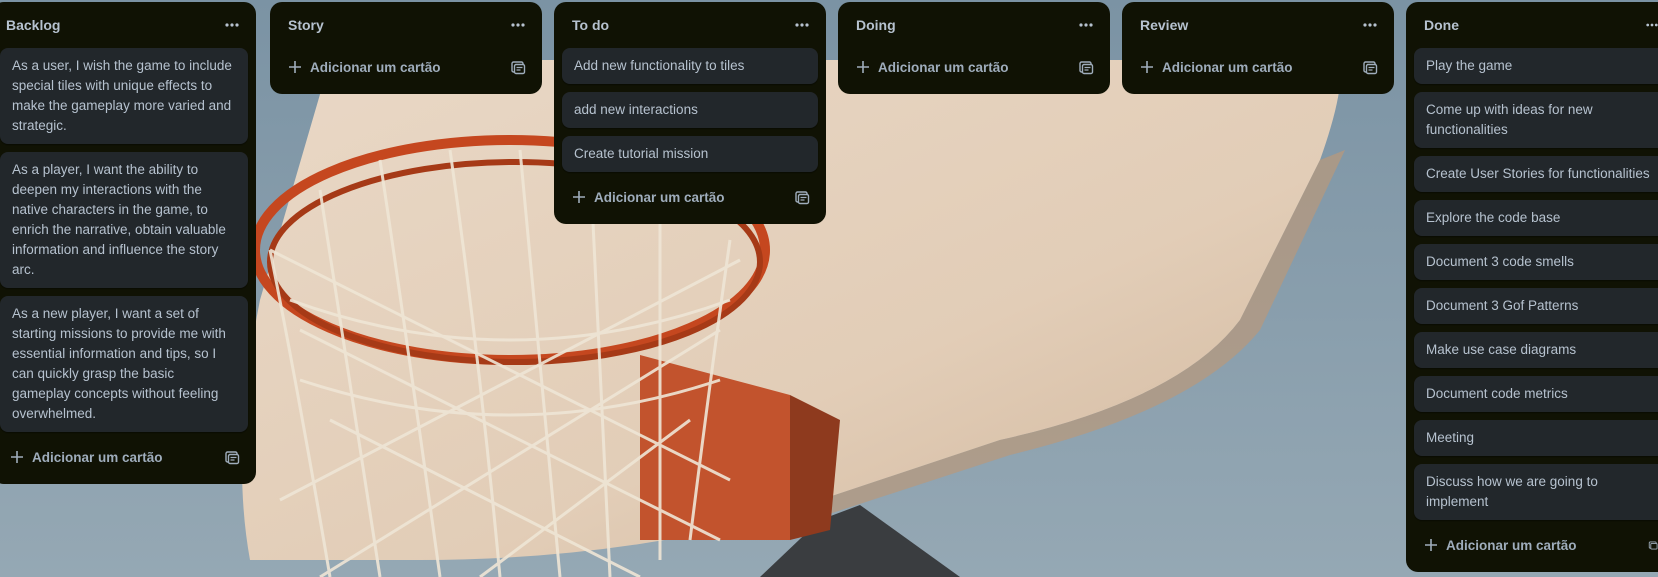  I want to click on card: Document code metrics, so click(1536, 394).